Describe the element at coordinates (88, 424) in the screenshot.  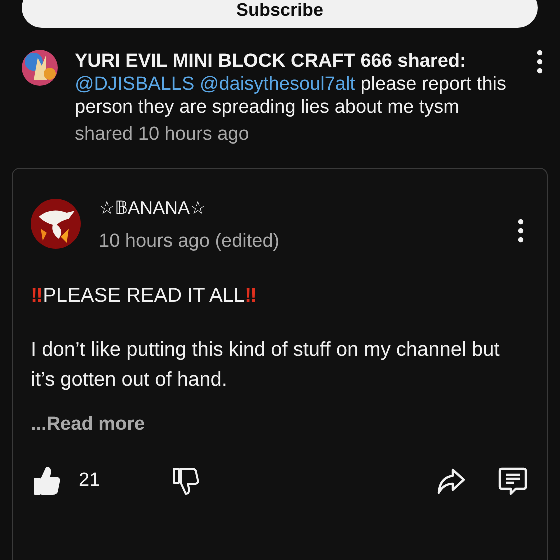
I see `read-more-link: ...Read more` at that location.